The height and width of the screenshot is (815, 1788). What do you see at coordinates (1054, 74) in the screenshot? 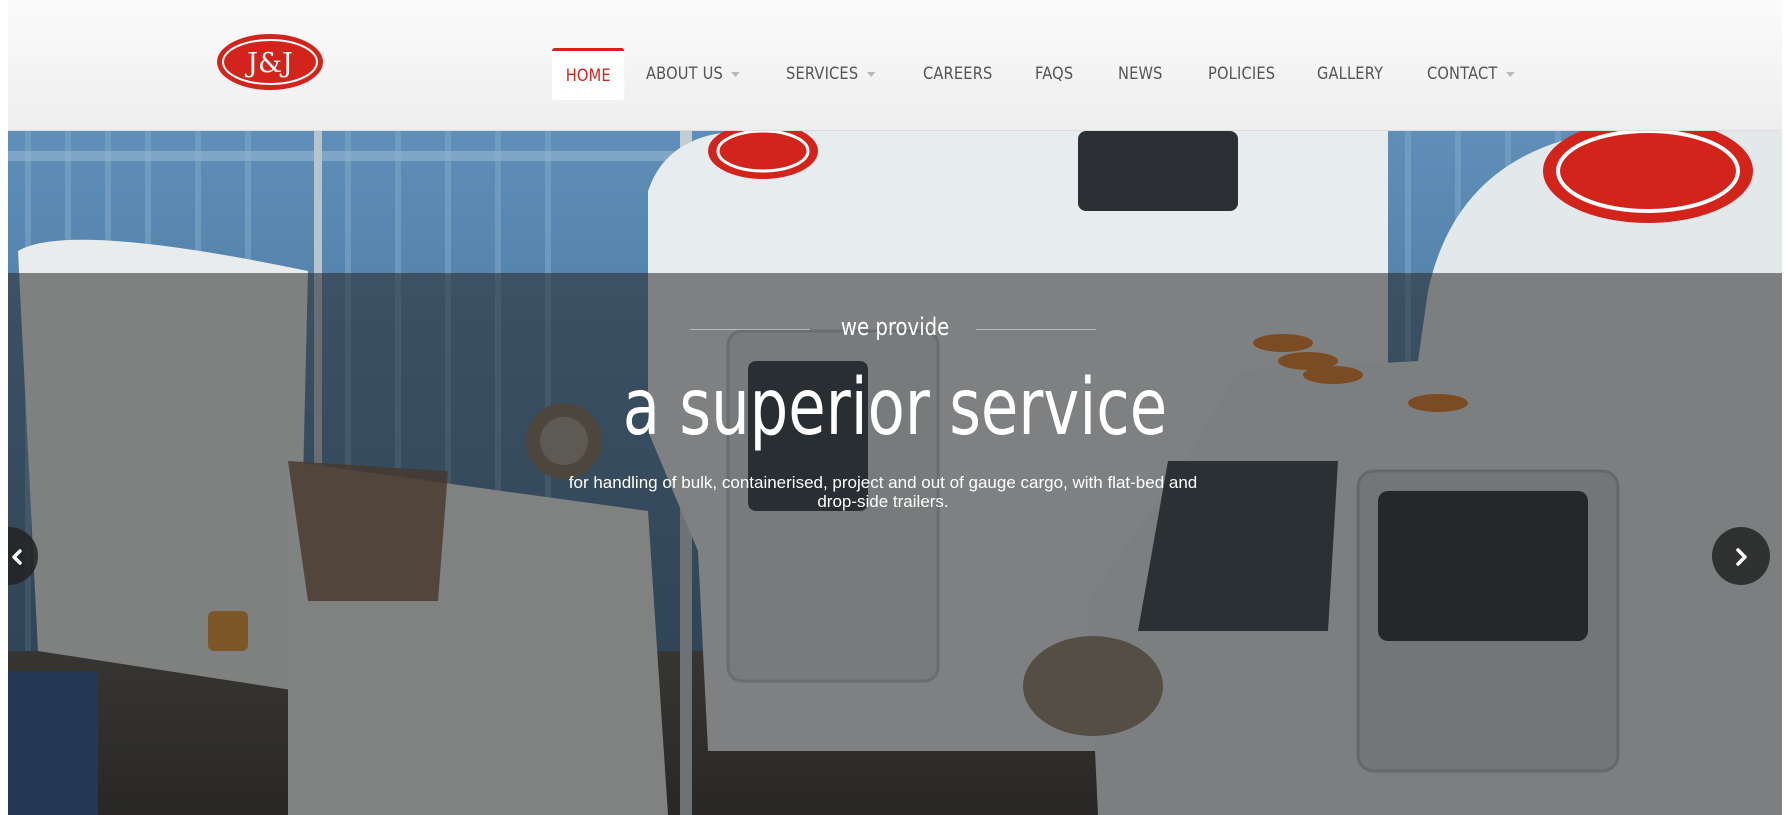
I see `nav-label: FAQS` at bounding box center [1054, 74].